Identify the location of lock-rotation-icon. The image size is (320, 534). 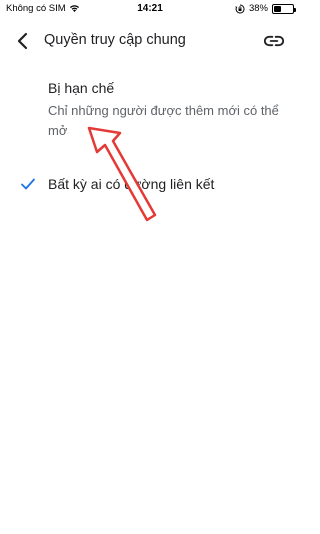
(240, 8).